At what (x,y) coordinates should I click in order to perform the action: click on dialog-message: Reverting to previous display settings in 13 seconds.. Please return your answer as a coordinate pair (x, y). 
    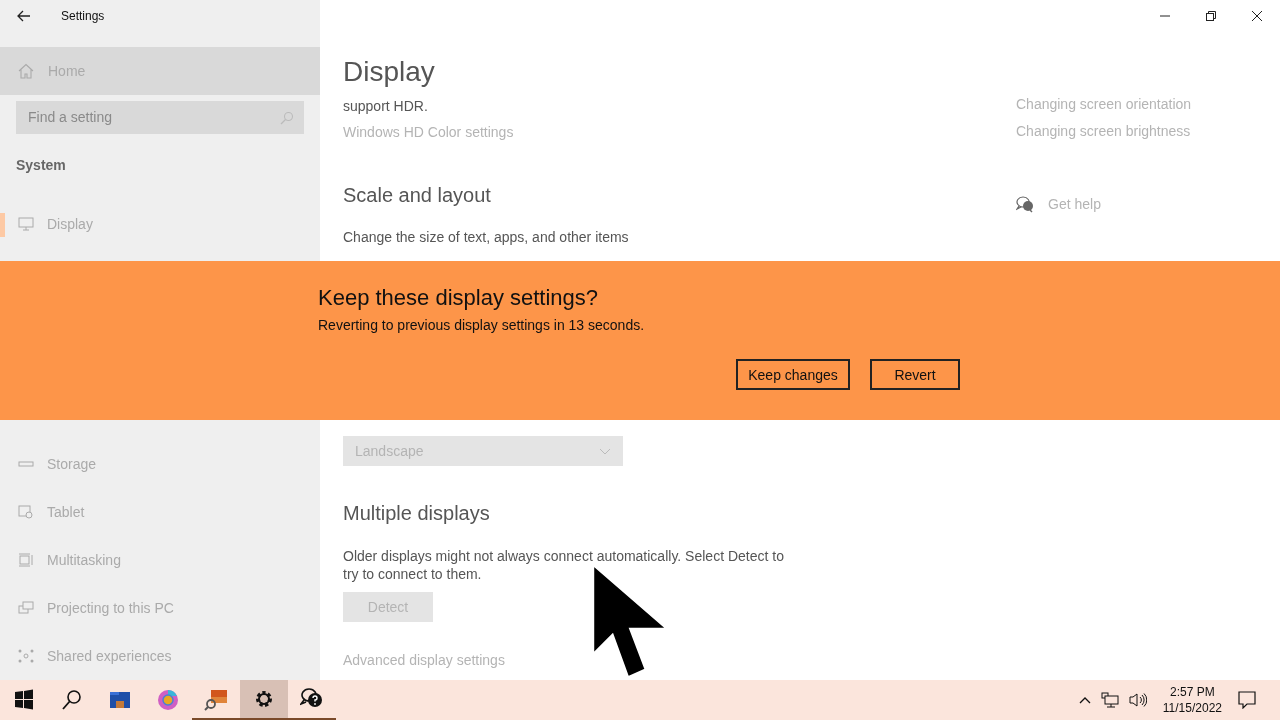
    Looking at the image, I should click on (482, 325).